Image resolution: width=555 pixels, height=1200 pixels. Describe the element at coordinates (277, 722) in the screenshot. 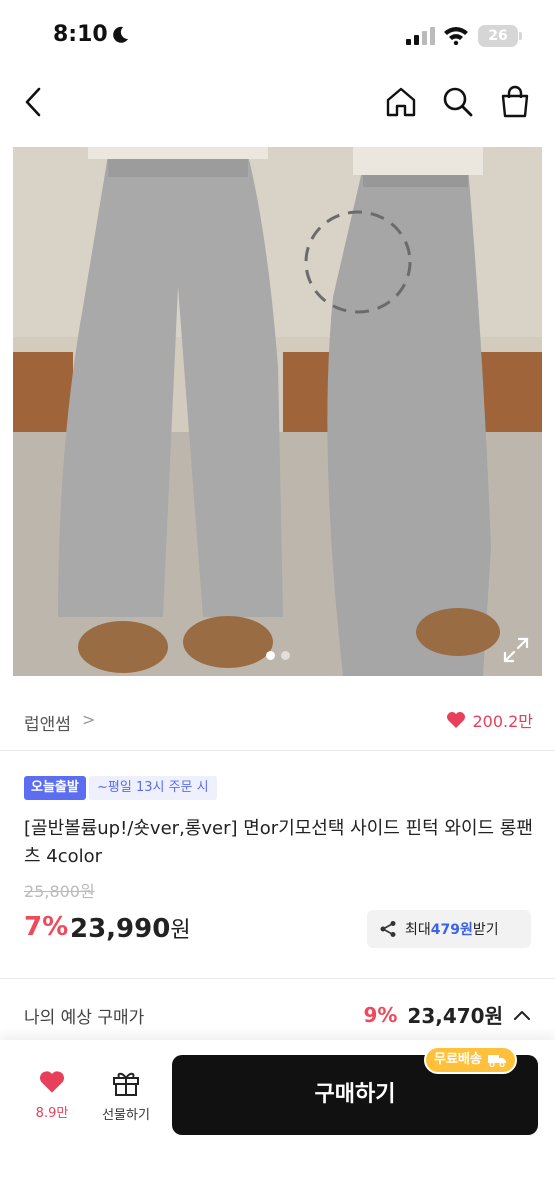

I see `brand-row: 럽앤썸 > 200.2만` at that location.